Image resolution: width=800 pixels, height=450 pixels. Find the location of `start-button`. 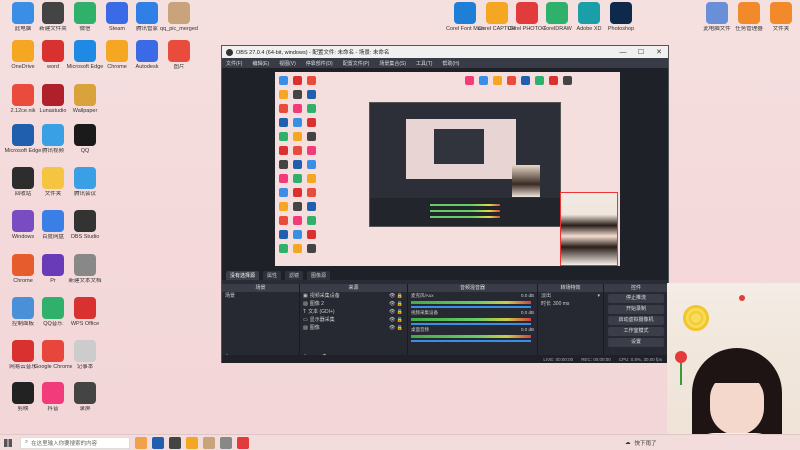

start-button is located at coordinates (8, 442).